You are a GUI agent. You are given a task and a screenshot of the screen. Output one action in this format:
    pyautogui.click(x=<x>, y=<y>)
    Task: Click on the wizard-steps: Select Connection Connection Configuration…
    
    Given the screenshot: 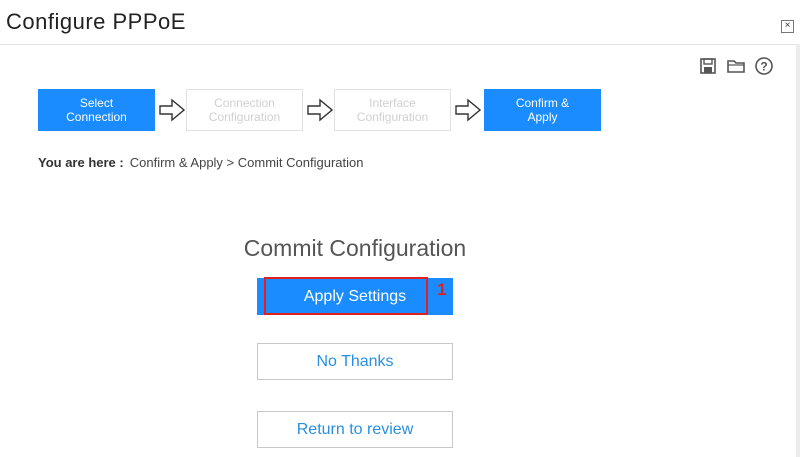 What is the action you would take?
    pyautogui.click(x=323, y=110)
    